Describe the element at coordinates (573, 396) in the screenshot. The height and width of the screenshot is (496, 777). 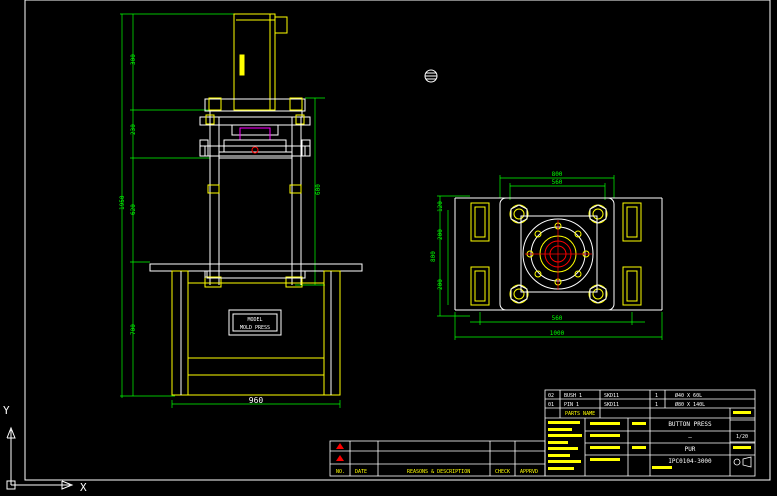
I see `part-name: BUSH 1` at that location.